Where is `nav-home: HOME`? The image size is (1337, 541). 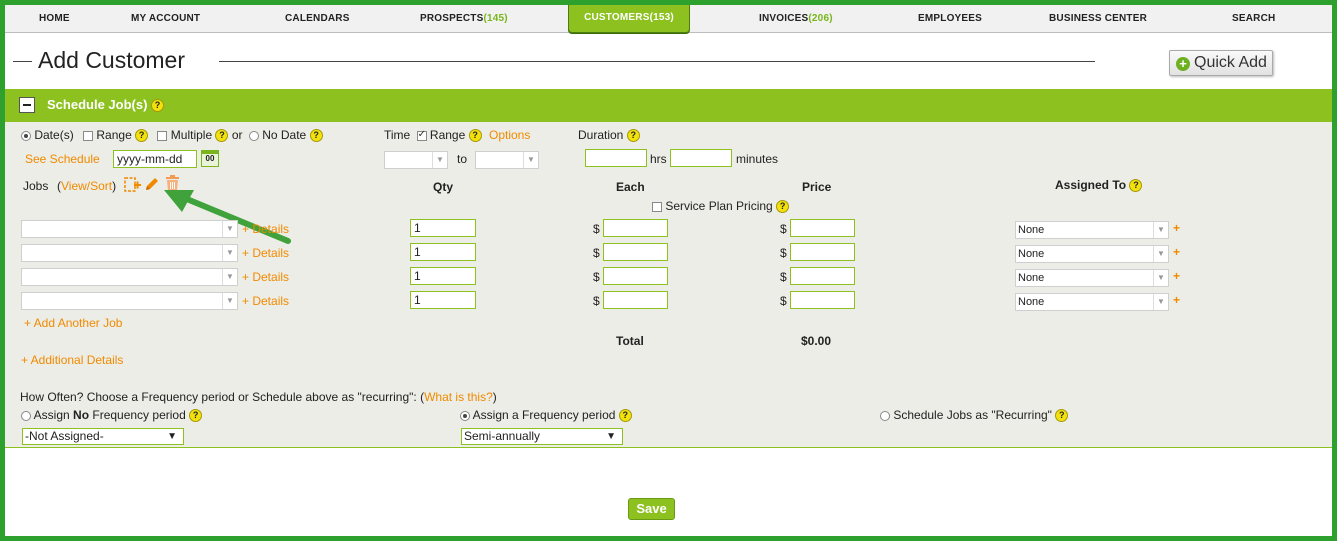 nav-home: HOME is located at coordinates (54, 19).